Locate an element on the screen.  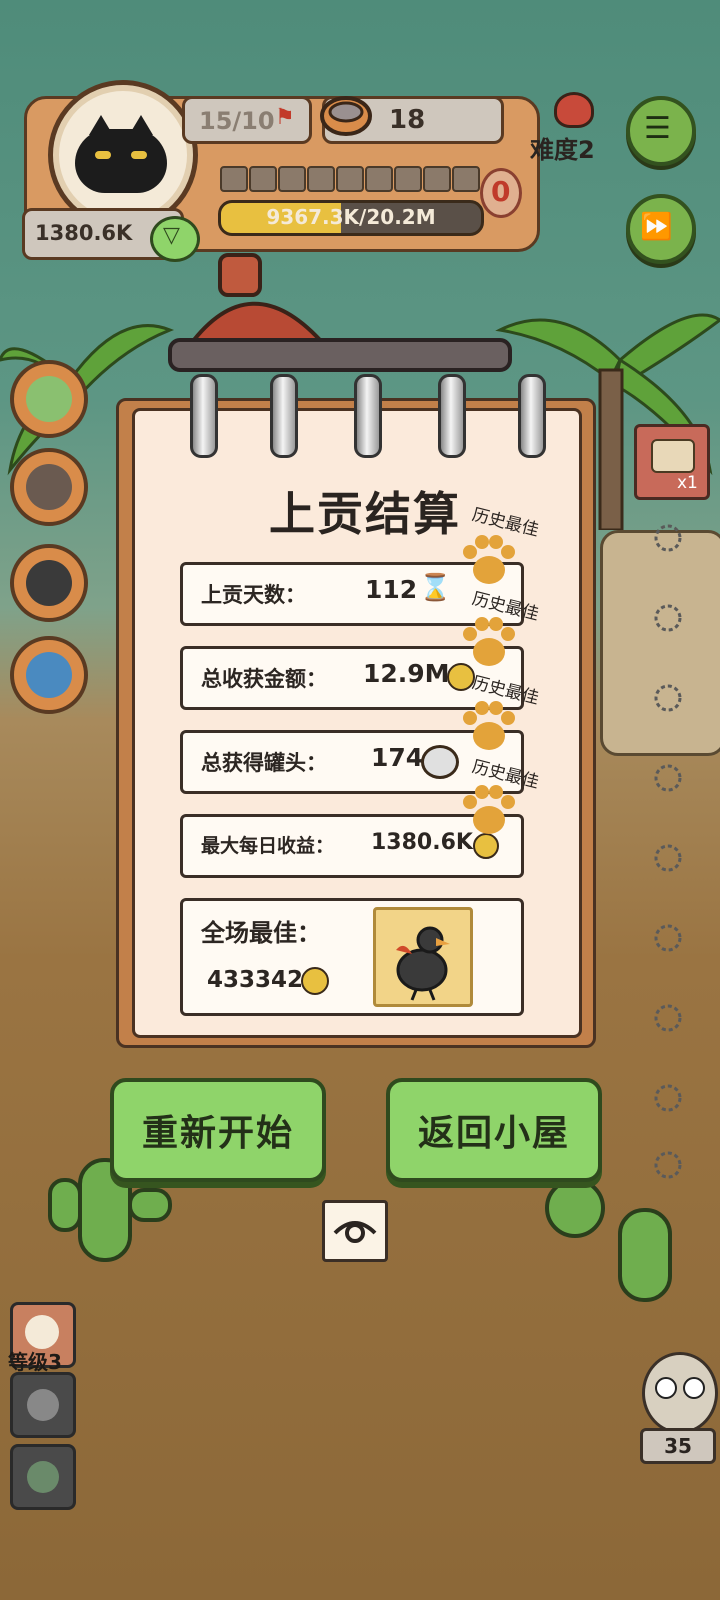
view-toggle-button is located at coordinates (355, 1231).